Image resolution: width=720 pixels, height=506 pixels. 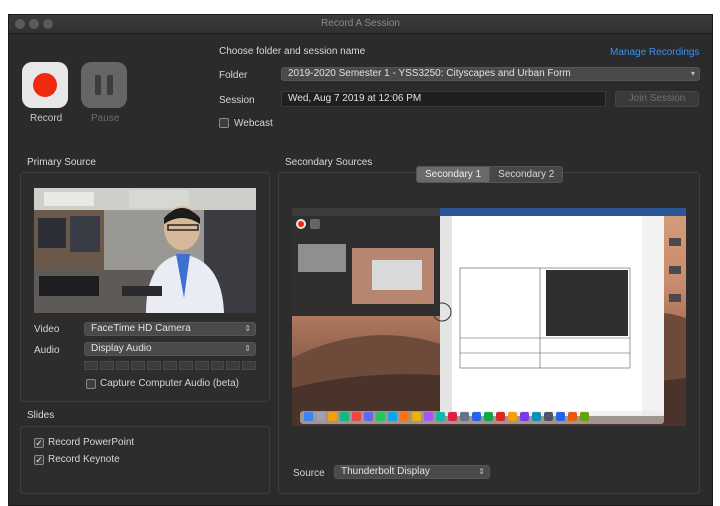 I want to click on source-label: Source, so click(x=309, y=473).